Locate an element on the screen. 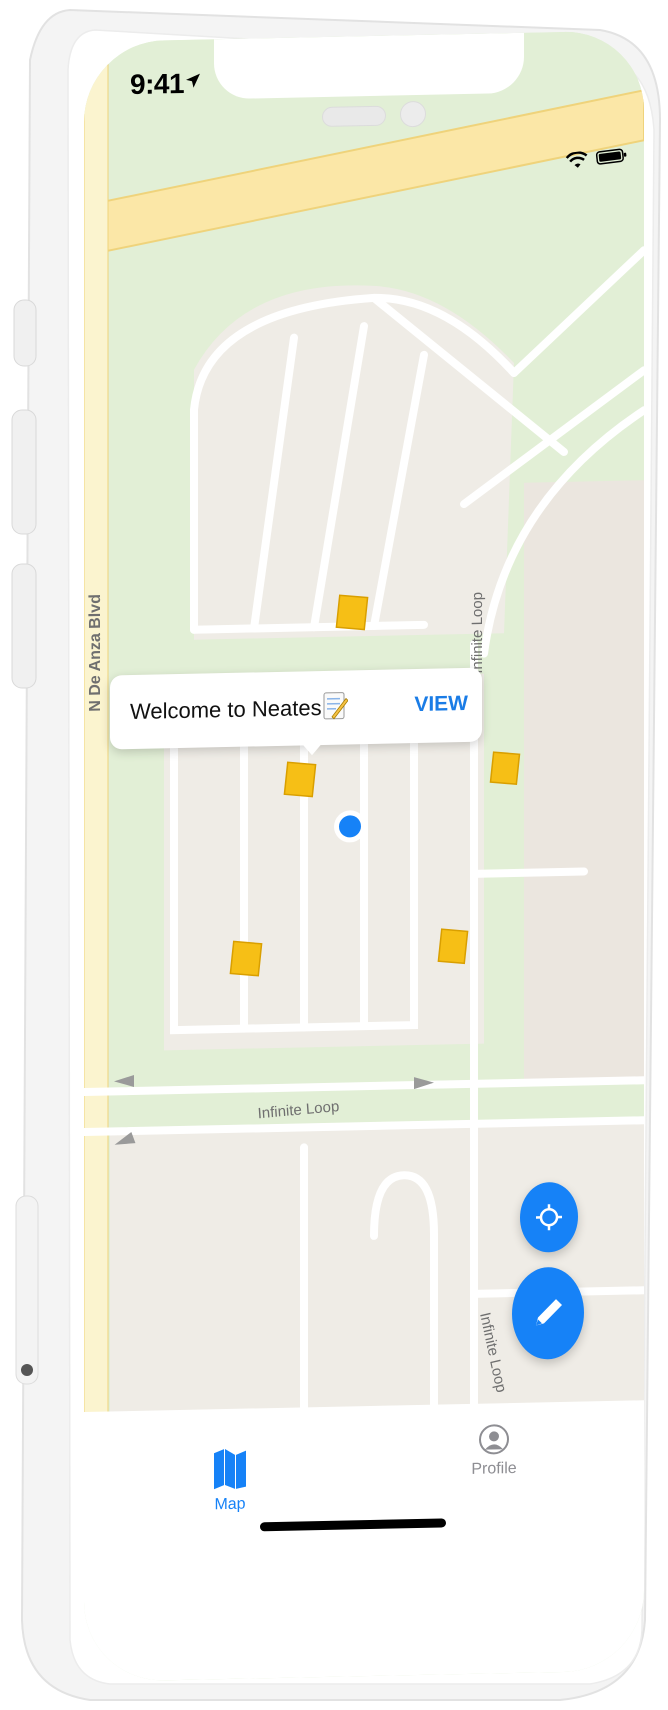 This screenshot has height=1710, width=668. road-label-n-de-anza: N De Anza Blvd is located at coordinates (95, 653).